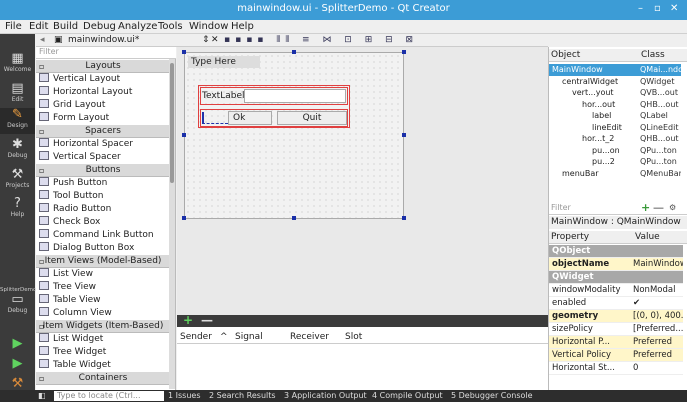 The image size is (687, 402). Describe the element at coordinates (295, 96) in the screenshot. I see `form-line-edit` at that location.